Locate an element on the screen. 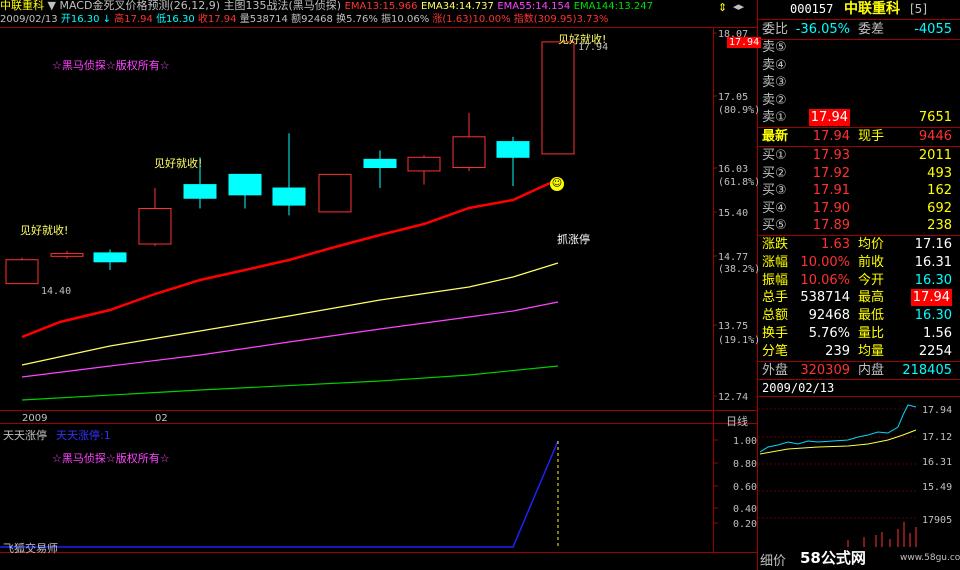 This screenshot has width=960, height=570. bid-price: 17.89 is located at coordinates (831, 226).